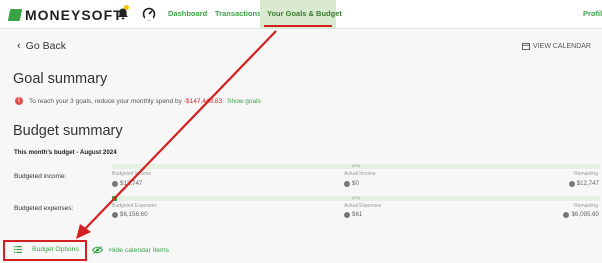 The height and width of the screenshot is (263, 602). What do you see at coordinates (586, 174) in the screenshot?
I see `income-remaining-label: Remaining` at bounding box center [586, 174].